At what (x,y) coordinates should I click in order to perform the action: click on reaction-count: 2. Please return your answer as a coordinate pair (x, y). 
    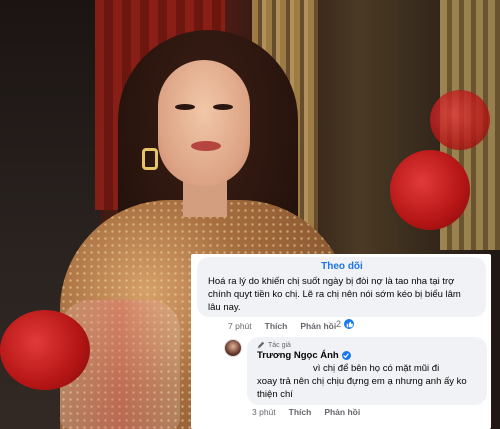
    Looking at the image, I should click on (339, 324).